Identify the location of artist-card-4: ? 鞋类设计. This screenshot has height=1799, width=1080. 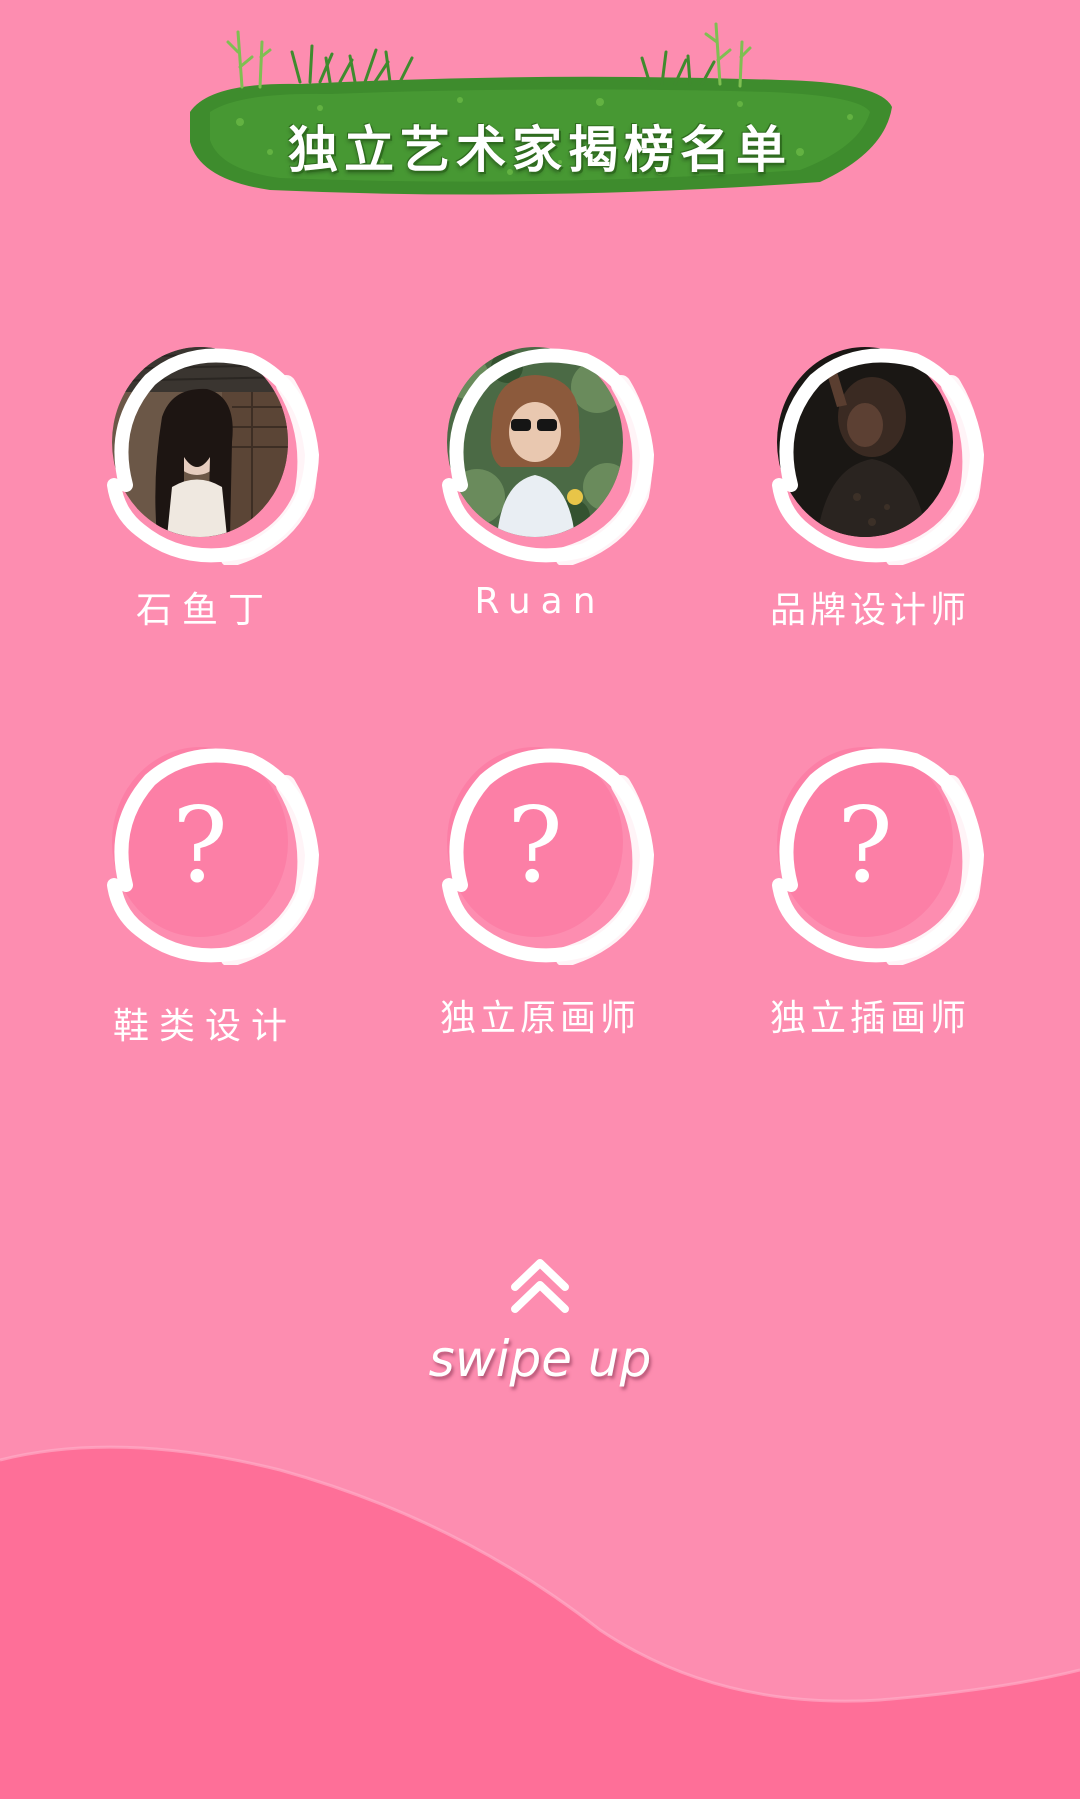
(190, 895).